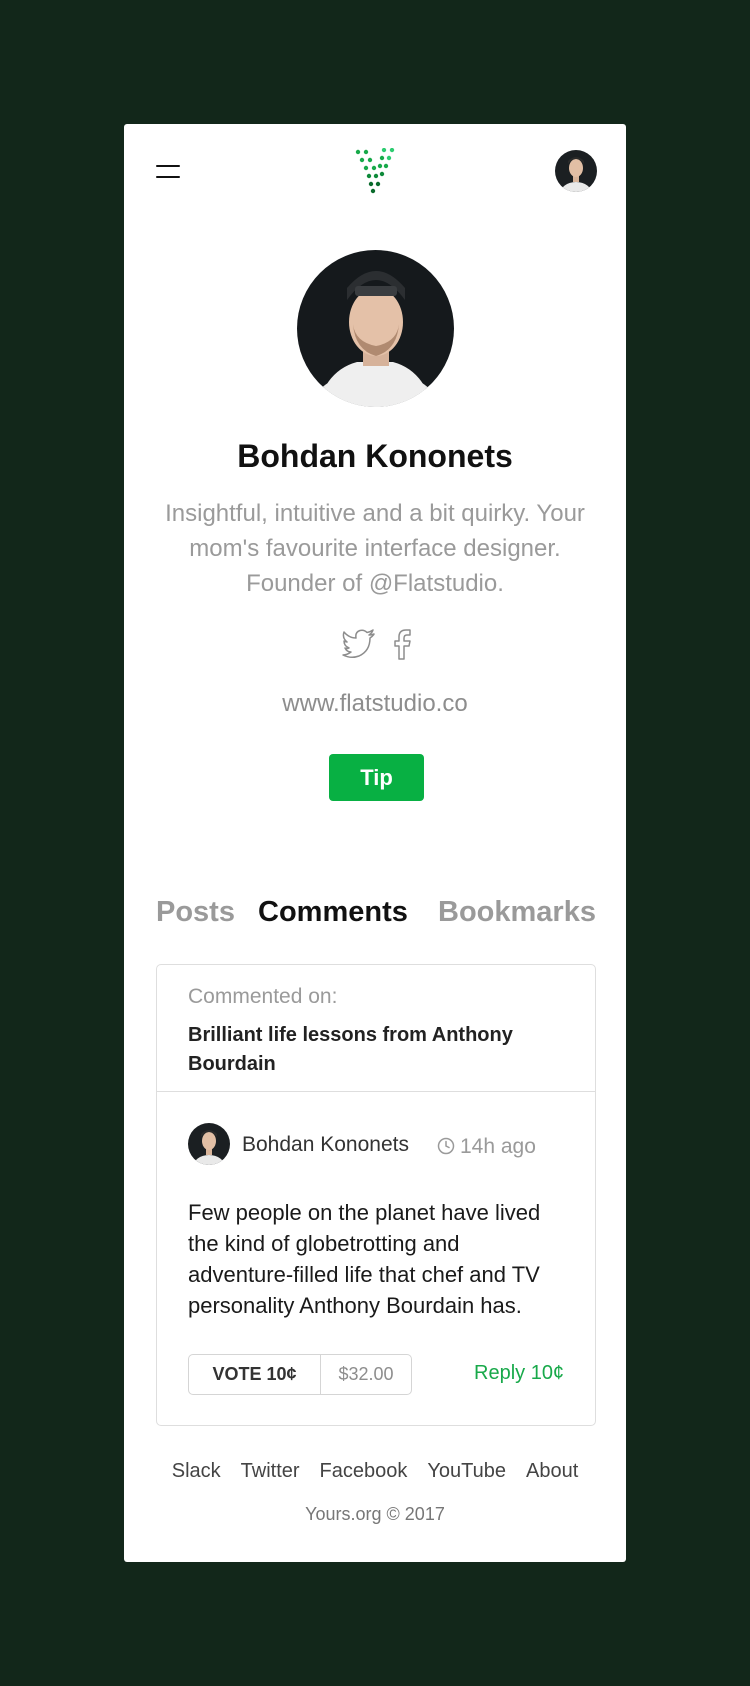  What do you see at coordinates (333, 912) in the screenshot?
I see `tab-comments: Comments` at bounding box center [333, 912].